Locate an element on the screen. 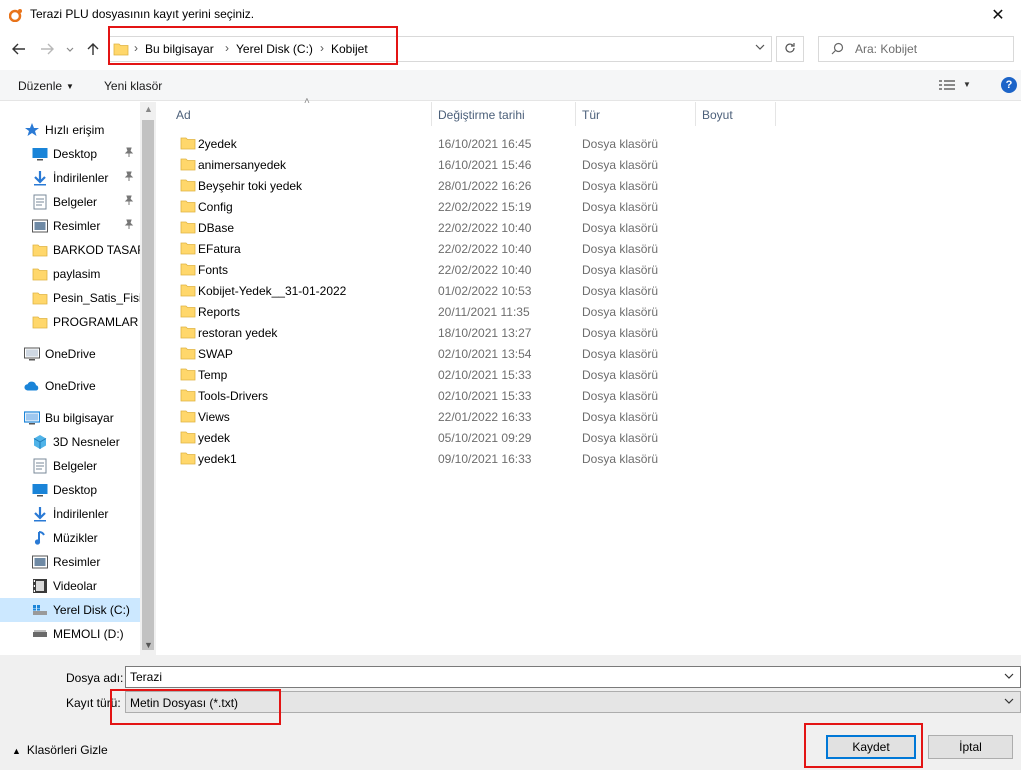  address-dropdown-icon is located at coordinates (760, 47).